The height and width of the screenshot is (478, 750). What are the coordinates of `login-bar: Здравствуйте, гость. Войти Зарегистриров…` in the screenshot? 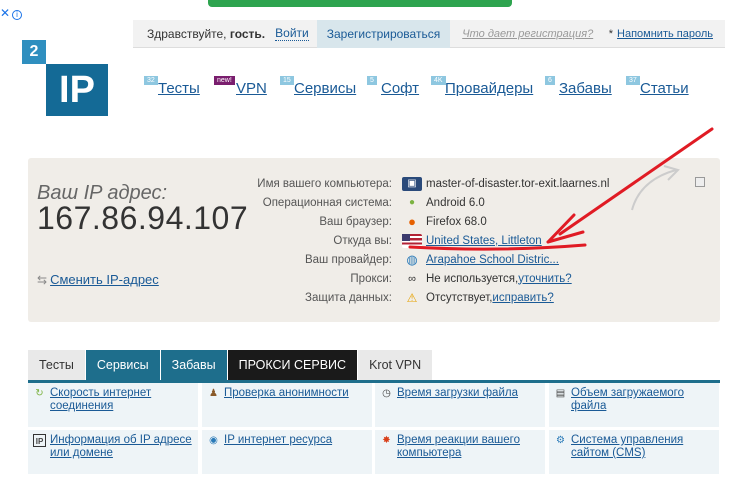 It's located at (429, 33).